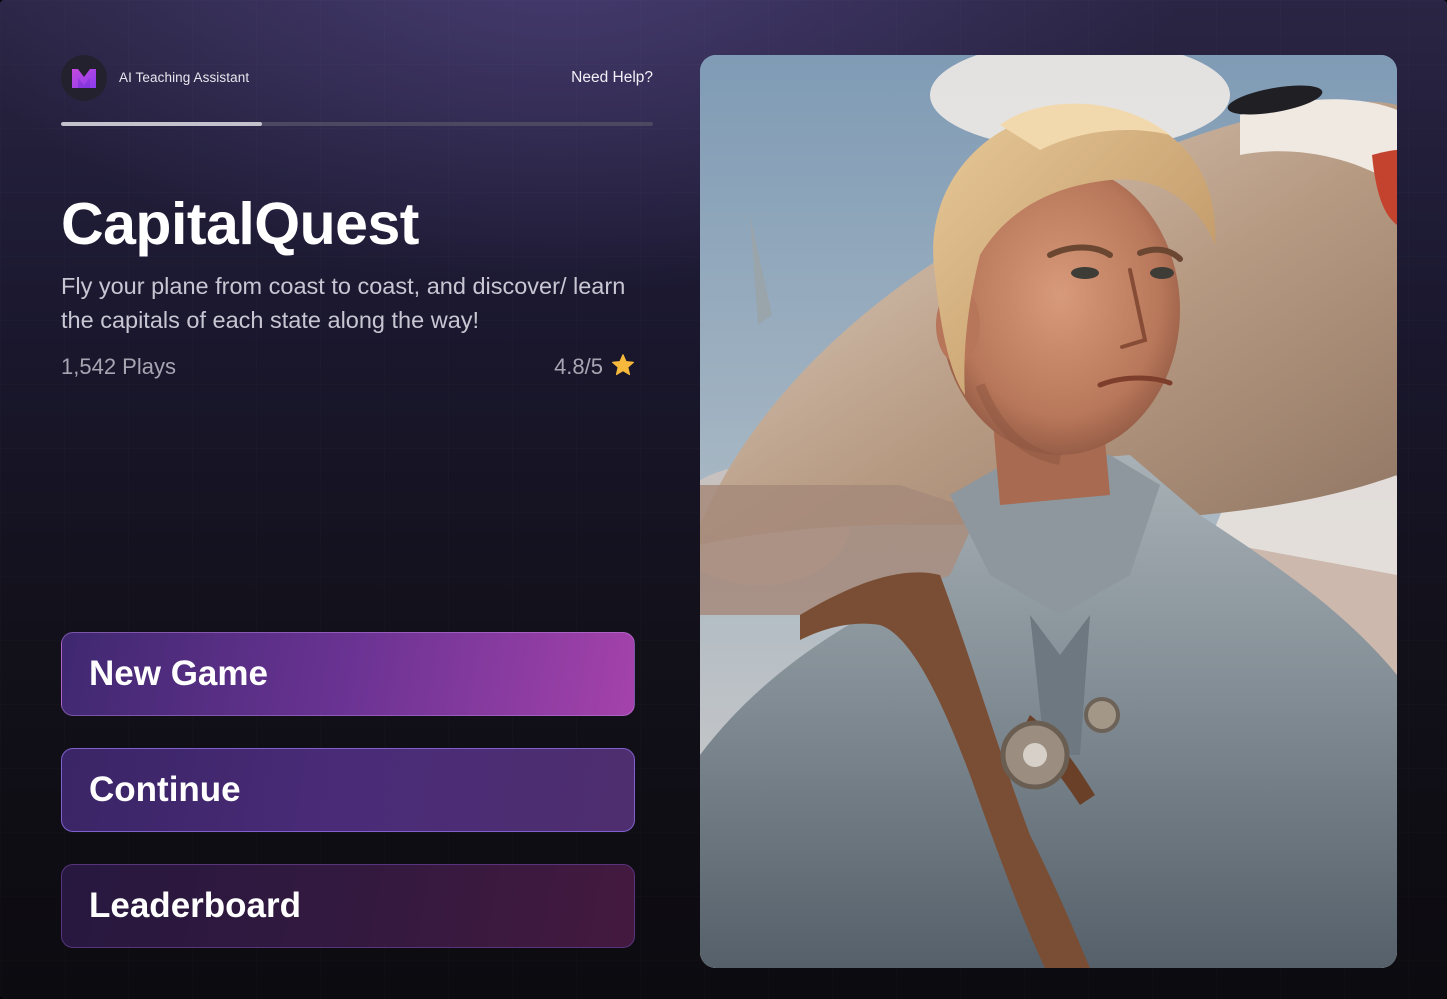  I want to click on brand-label: AI Teaching Assistant, so click(184, 77).